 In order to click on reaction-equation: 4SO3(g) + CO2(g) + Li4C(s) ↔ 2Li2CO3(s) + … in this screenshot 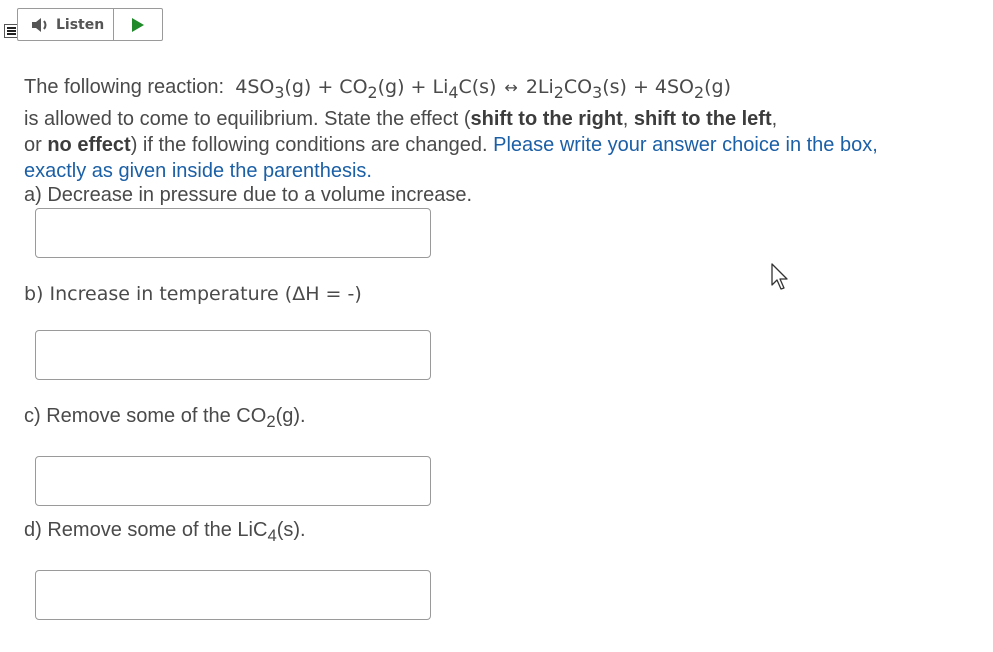, I will do `click(483, 89)`.